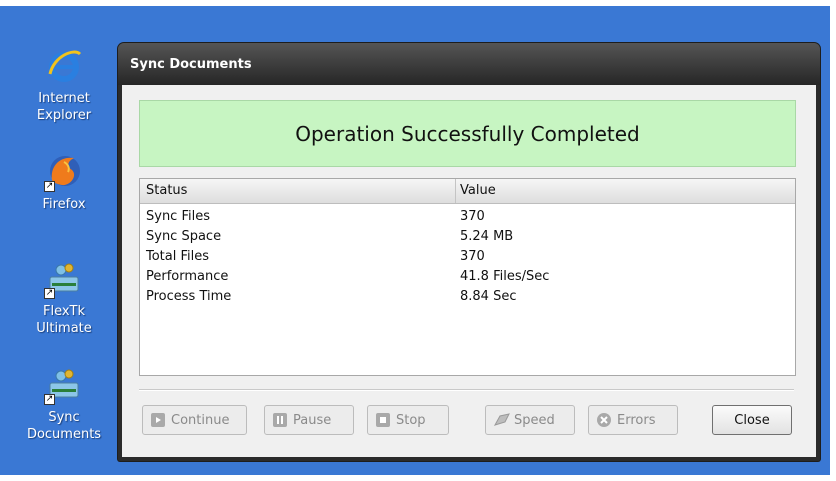 The image size is (836, 481). I want to click on window-title: Sync Documents, so click(191, 64).